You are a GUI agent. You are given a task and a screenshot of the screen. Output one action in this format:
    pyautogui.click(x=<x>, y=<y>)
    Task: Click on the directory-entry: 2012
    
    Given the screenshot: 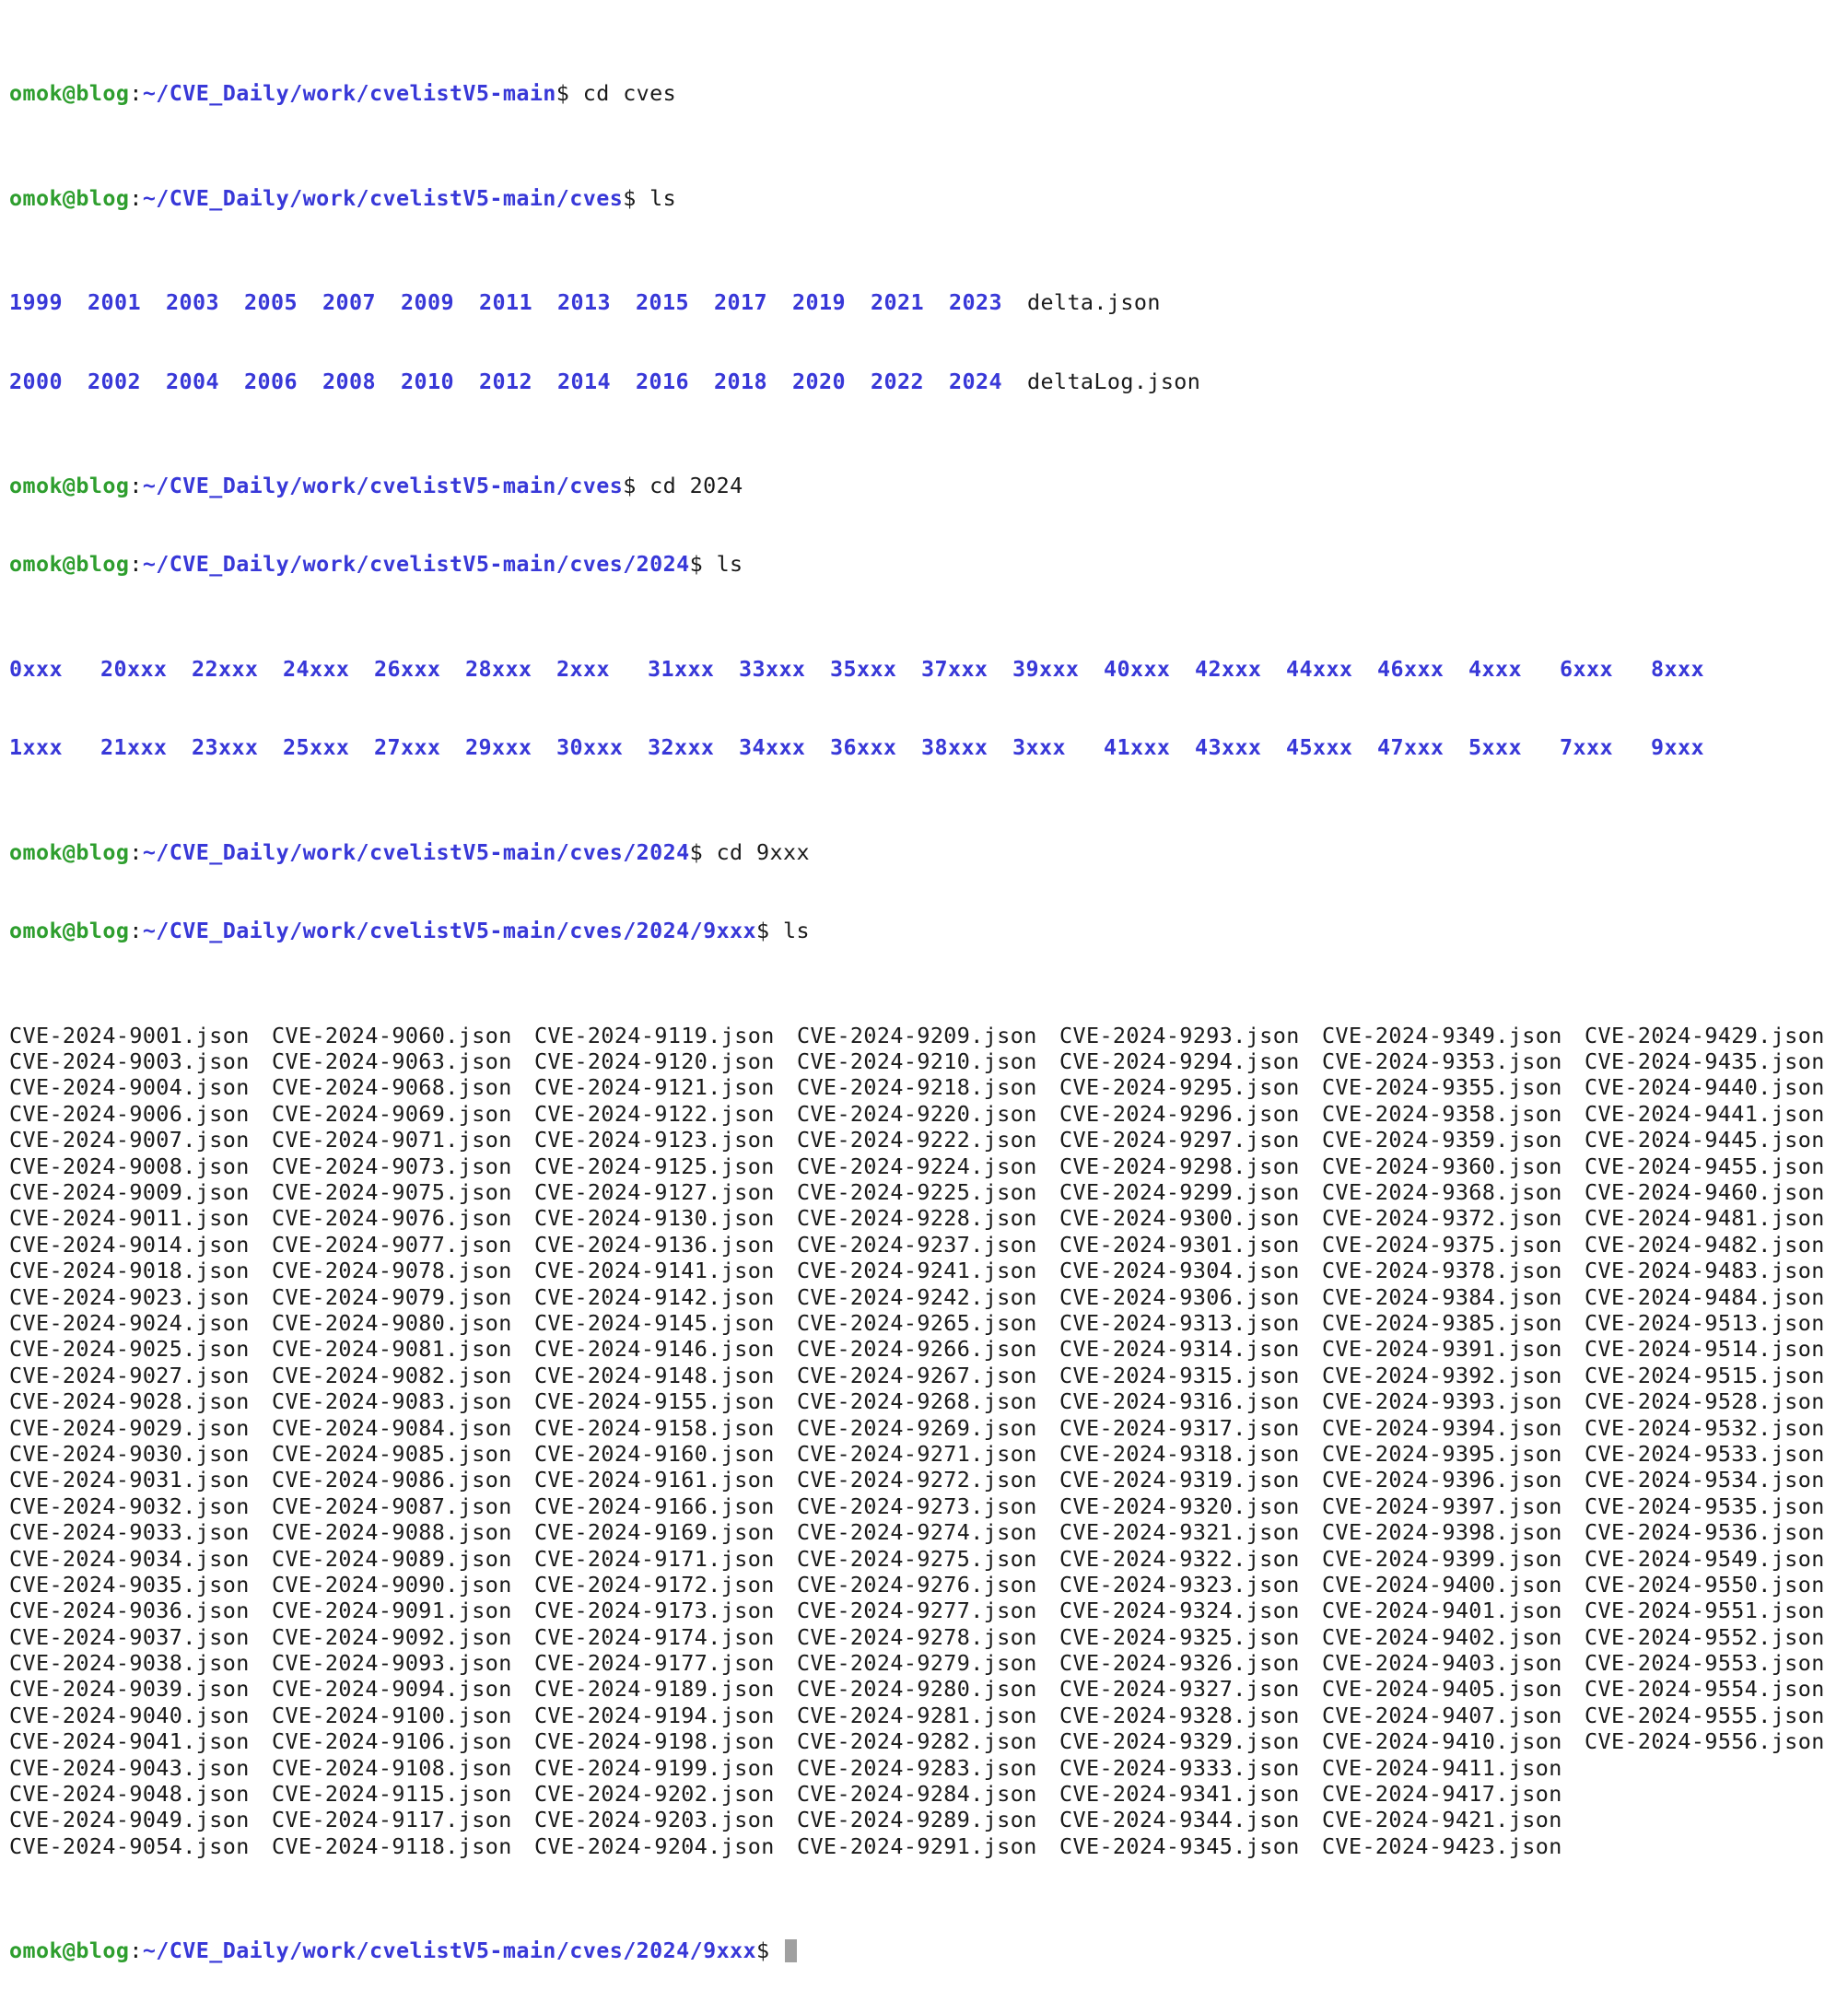 What is the action you would take?
    pyautogui.click(x=505, y=381)
    